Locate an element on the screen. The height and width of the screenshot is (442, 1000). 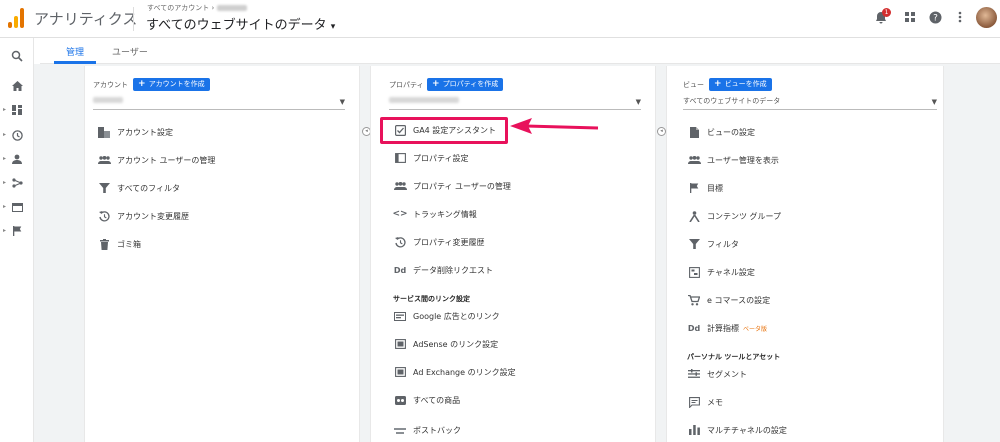
menu-postbacks: ポストバック is located at coordinates (427, 430).